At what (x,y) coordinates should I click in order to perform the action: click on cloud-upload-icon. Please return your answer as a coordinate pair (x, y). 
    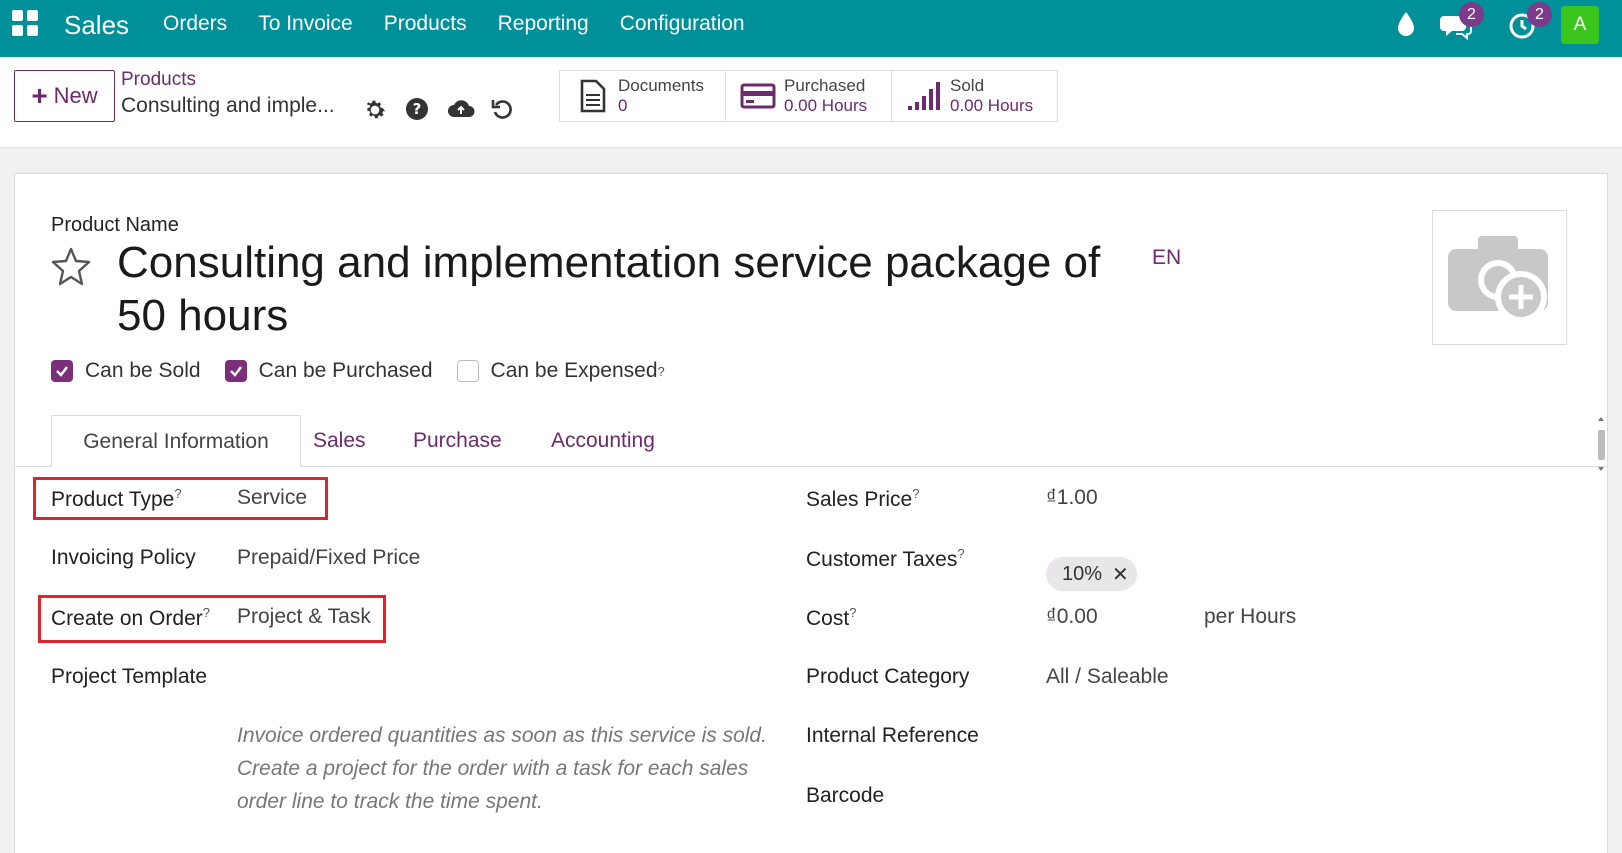
    Looking at the image, I should click on (461, 110).